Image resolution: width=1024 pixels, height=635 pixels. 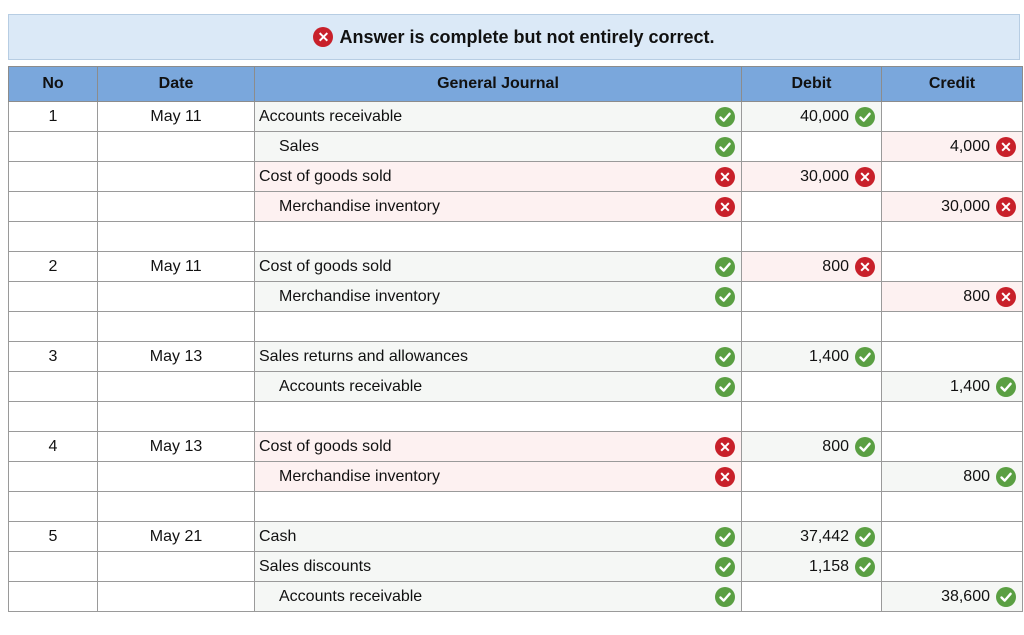 What do you see at coordinates (176, 116) in the screenshot?
I see `transaction-date: May 11` at bounding box center [176, 116].